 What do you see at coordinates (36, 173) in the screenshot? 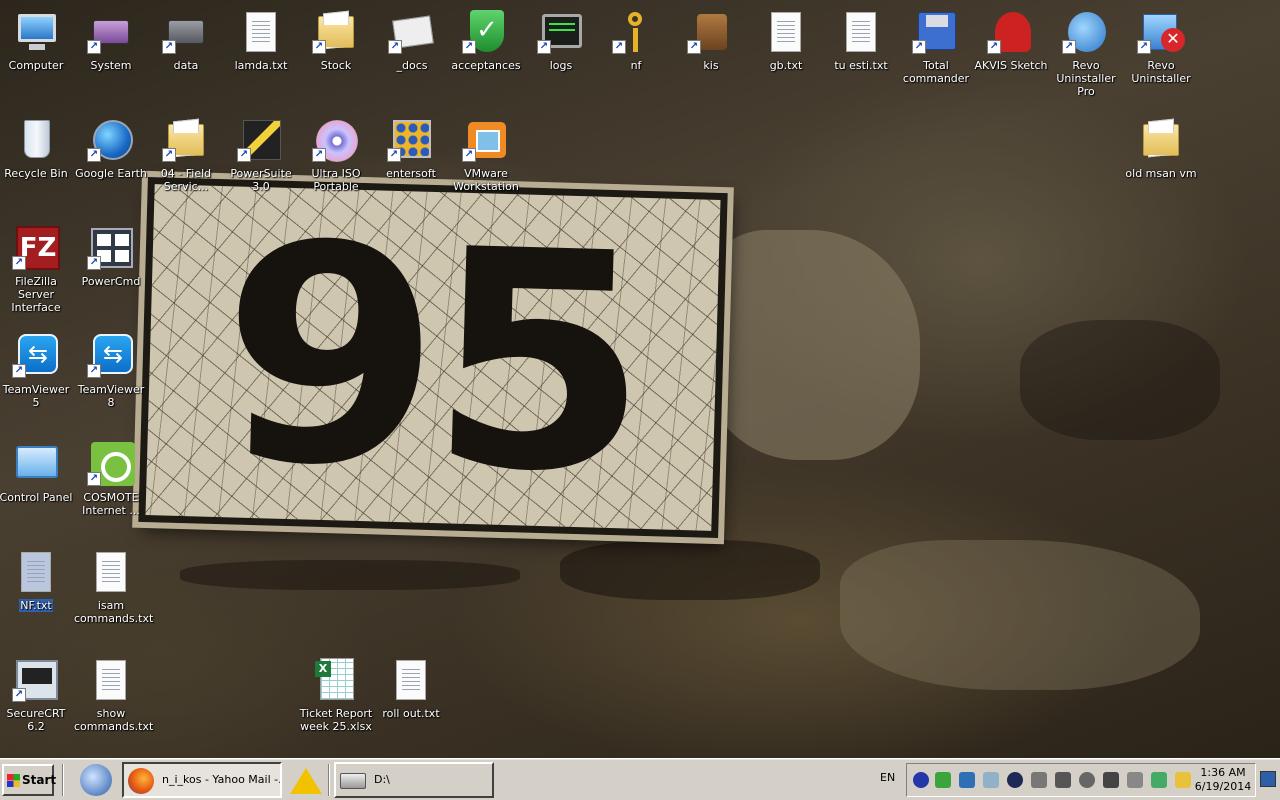
I see `icon-label: Recycle Bin` at bounding box center [36, 173].